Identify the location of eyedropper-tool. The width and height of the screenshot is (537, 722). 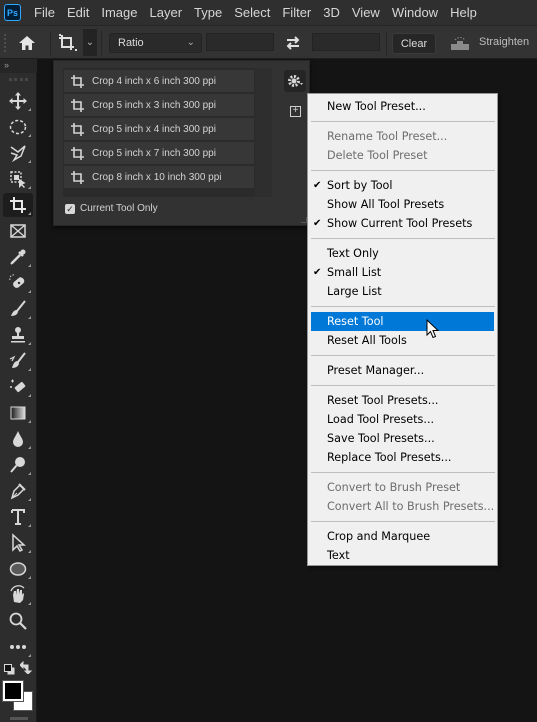
(18, 257).